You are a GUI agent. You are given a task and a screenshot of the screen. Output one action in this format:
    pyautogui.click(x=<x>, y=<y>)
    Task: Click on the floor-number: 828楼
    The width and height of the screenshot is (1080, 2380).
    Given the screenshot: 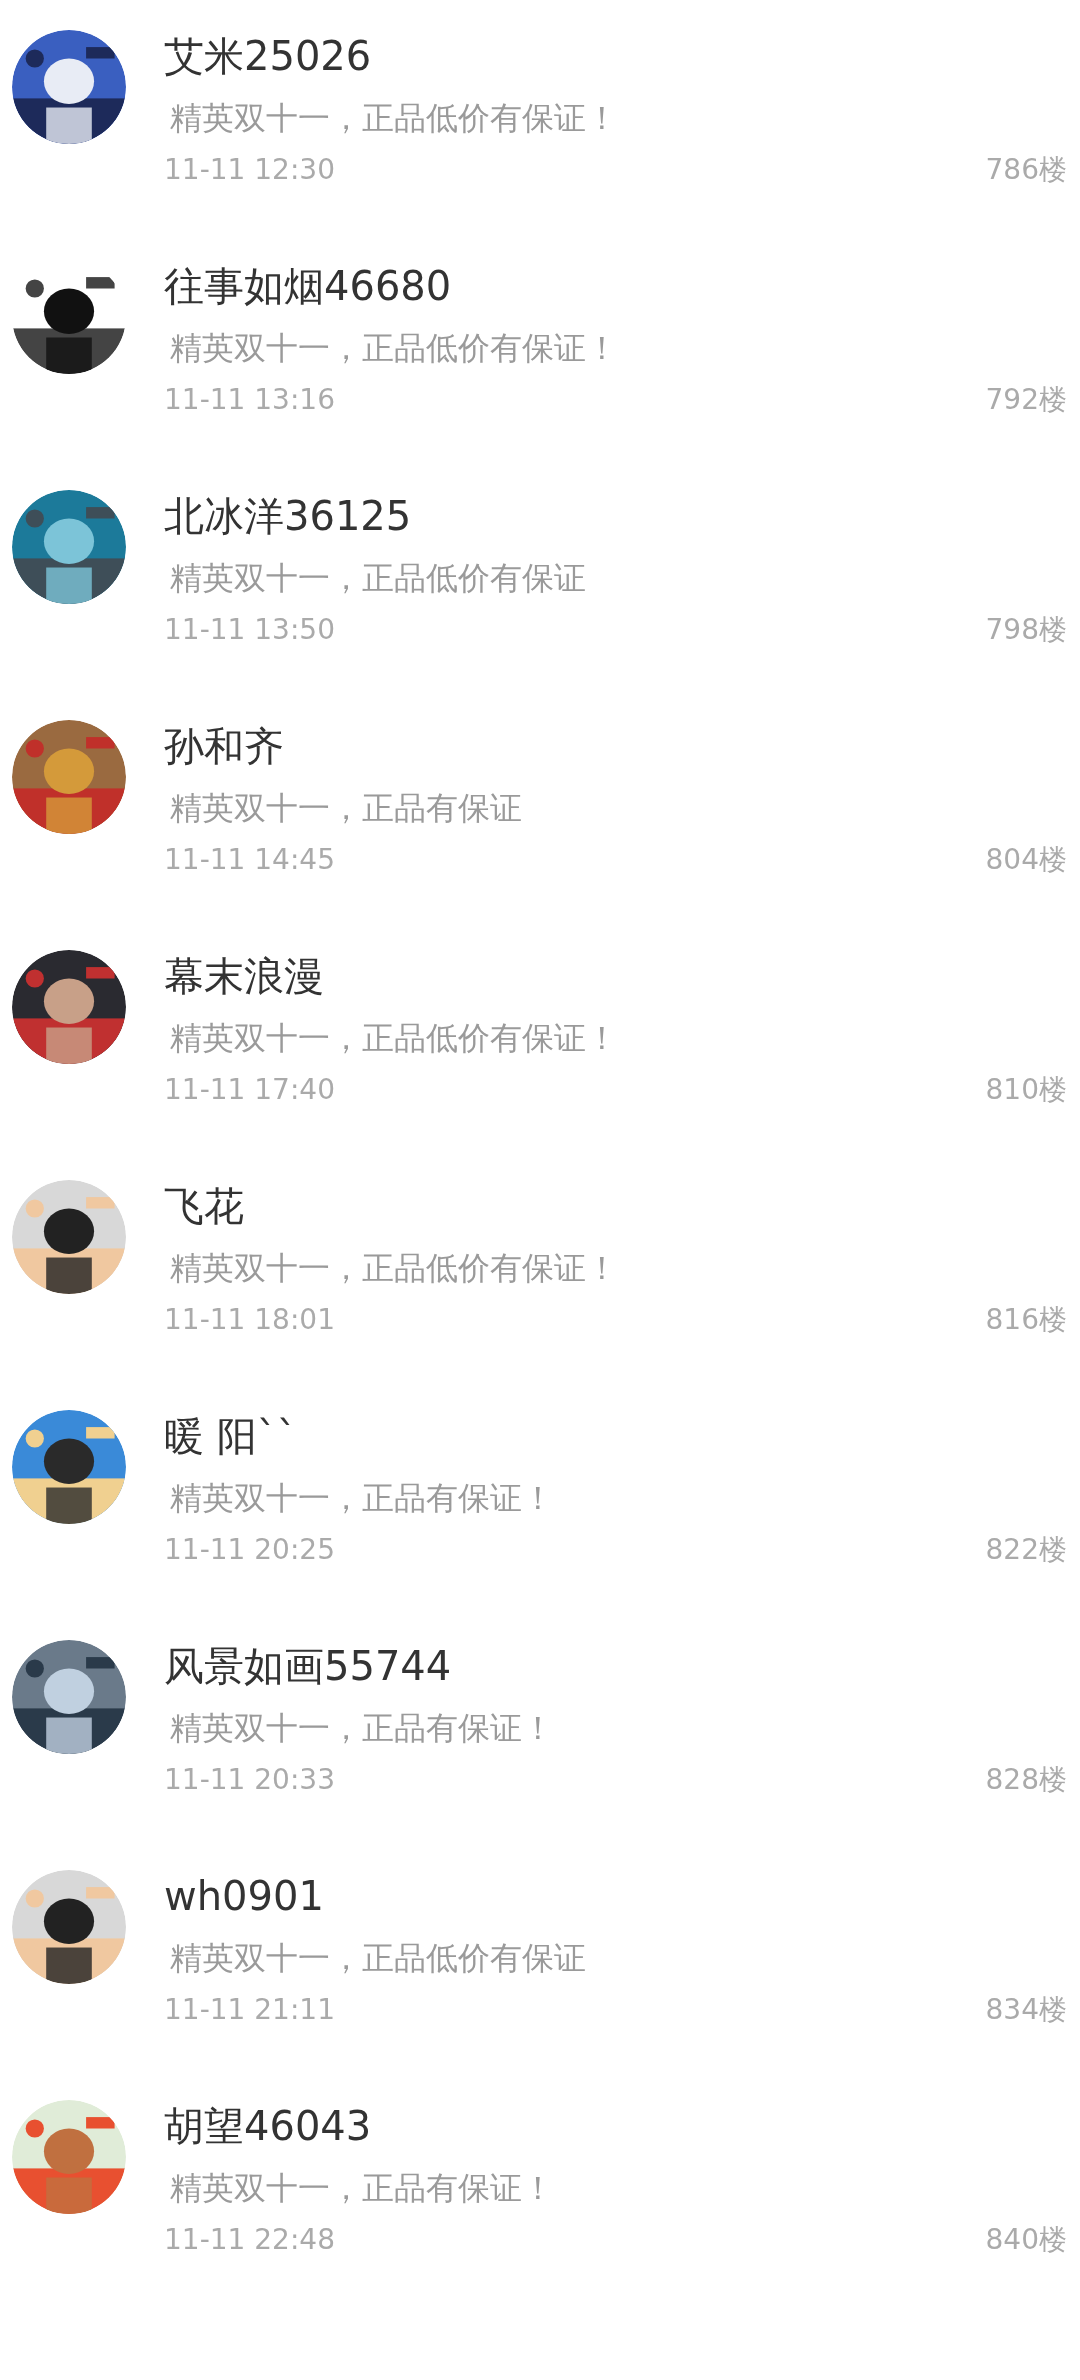 What is the action you would take?
    pyautogui.click(x=1026, y=1780)
    